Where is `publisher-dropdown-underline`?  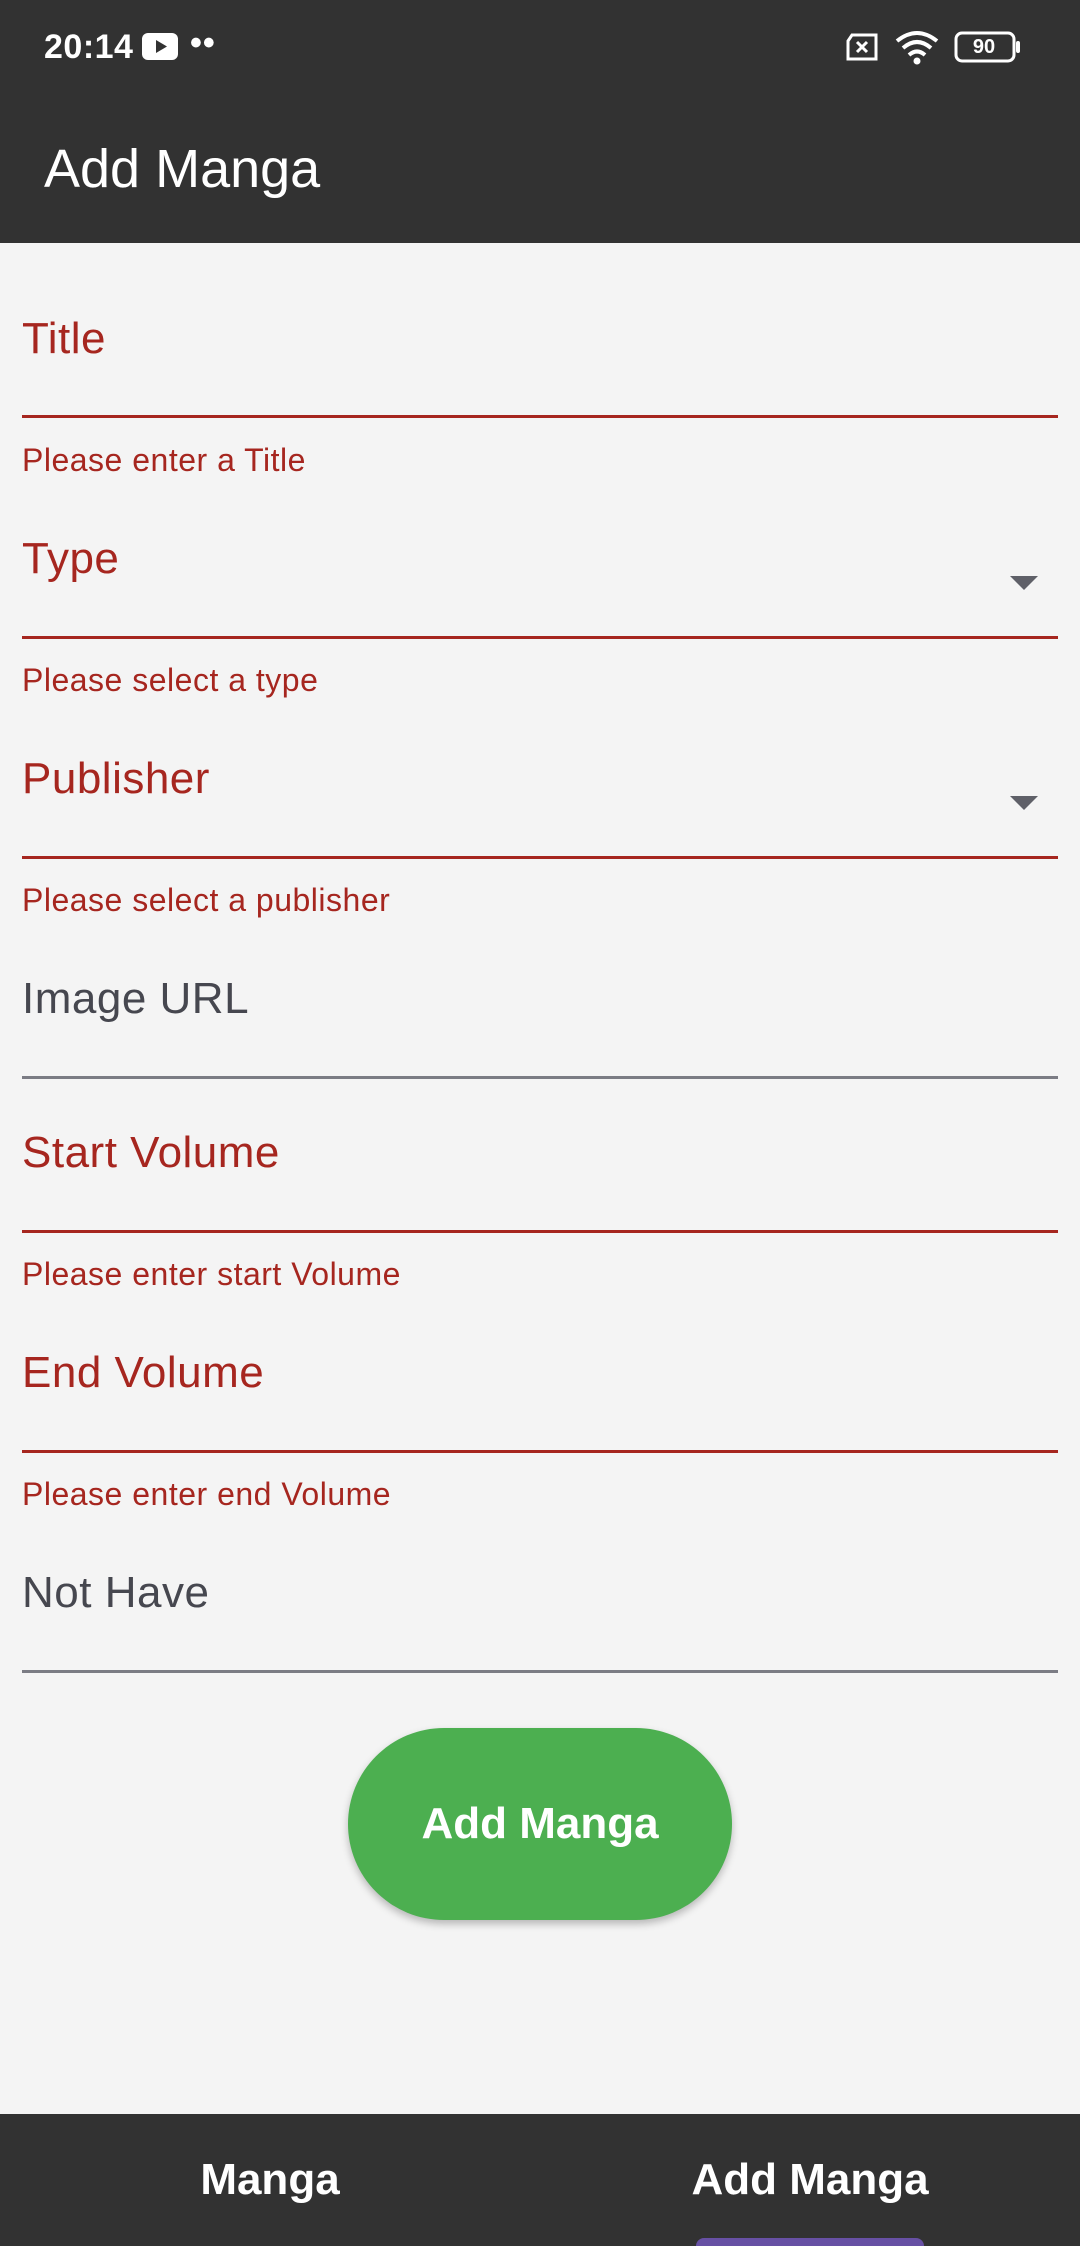
publisher-dropdown-underline is located at coordinates (540, 857).